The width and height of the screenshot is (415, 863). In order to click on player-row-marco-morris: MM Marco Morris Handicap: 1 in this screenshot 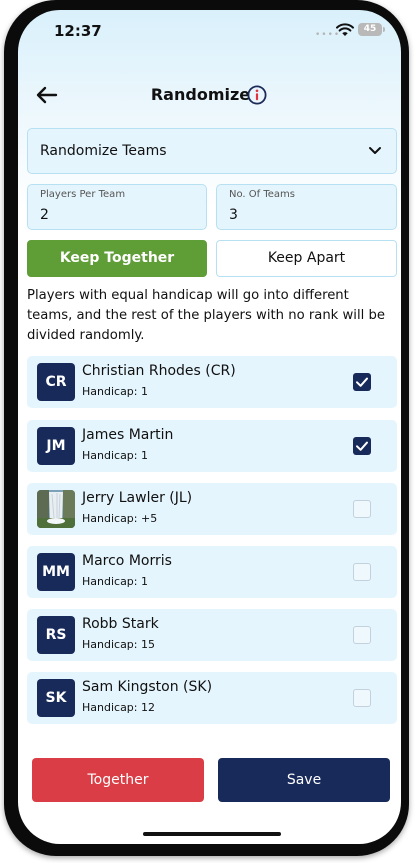, I will do `click(212, 572)`.